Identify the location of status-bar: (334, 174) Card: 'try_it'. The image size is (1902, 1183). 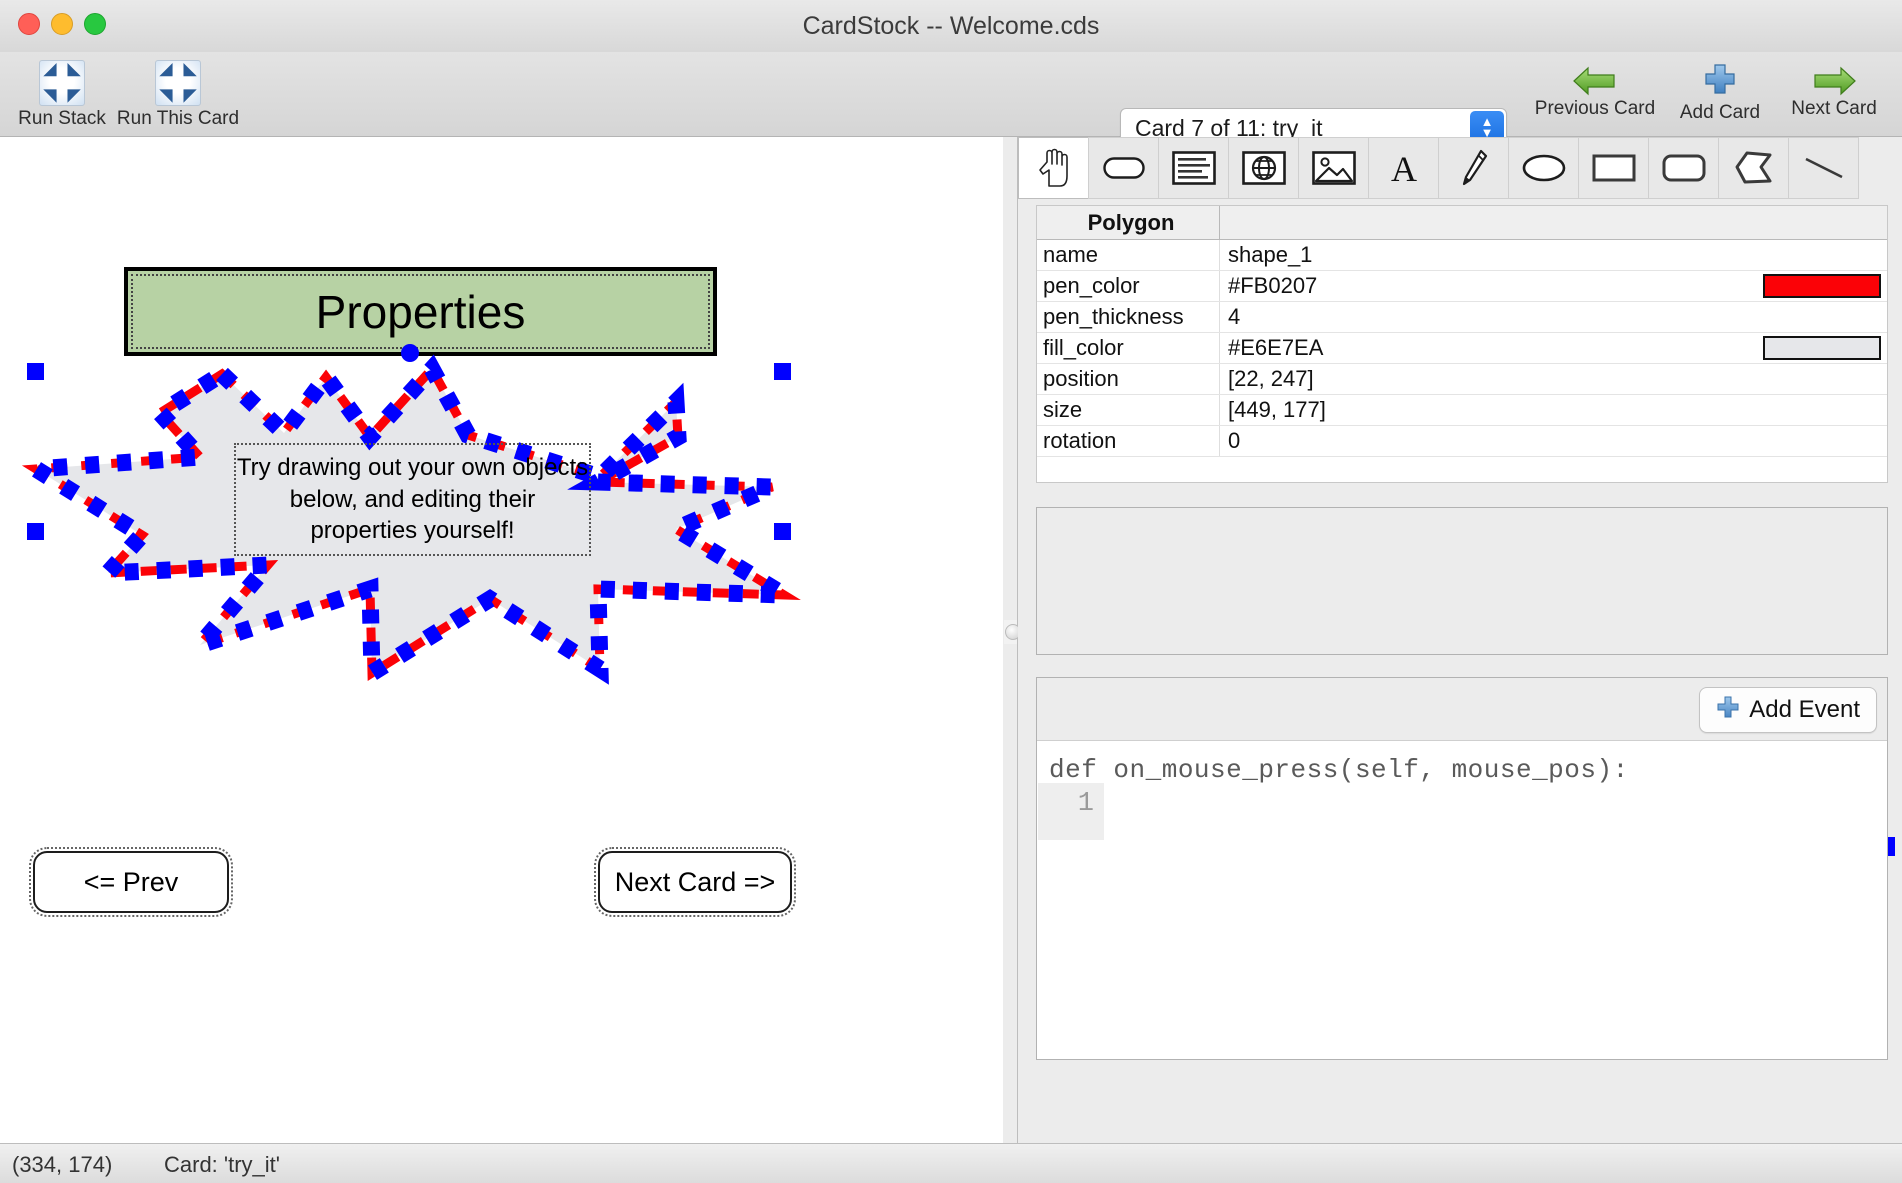
(951, 1163).